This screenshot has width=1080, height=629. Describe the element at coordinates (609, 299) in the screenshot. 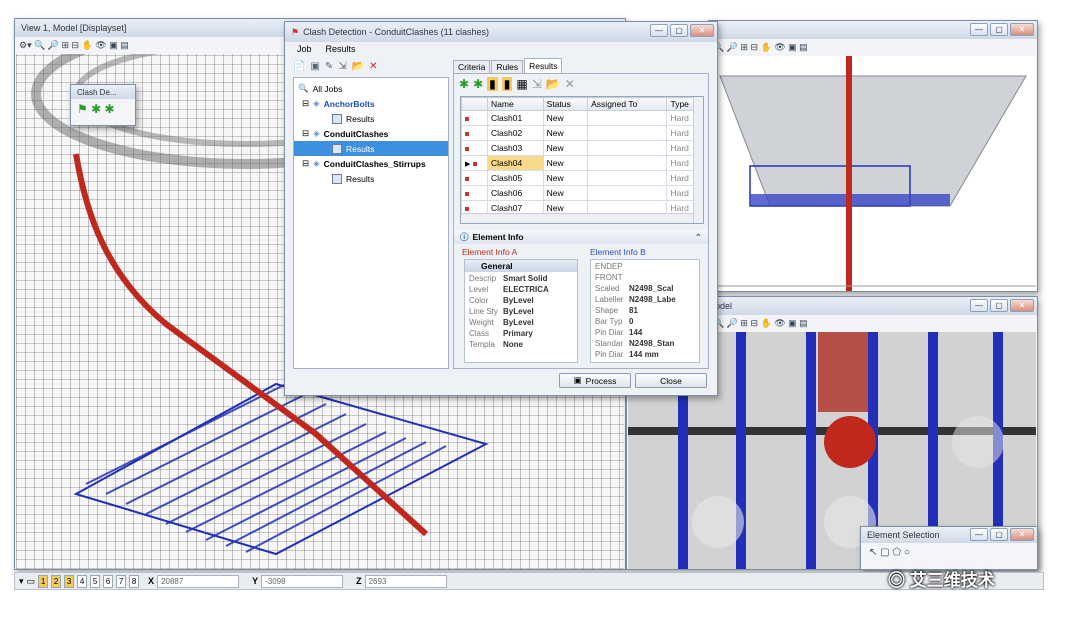

I see `property-key: Labeller` at that location.